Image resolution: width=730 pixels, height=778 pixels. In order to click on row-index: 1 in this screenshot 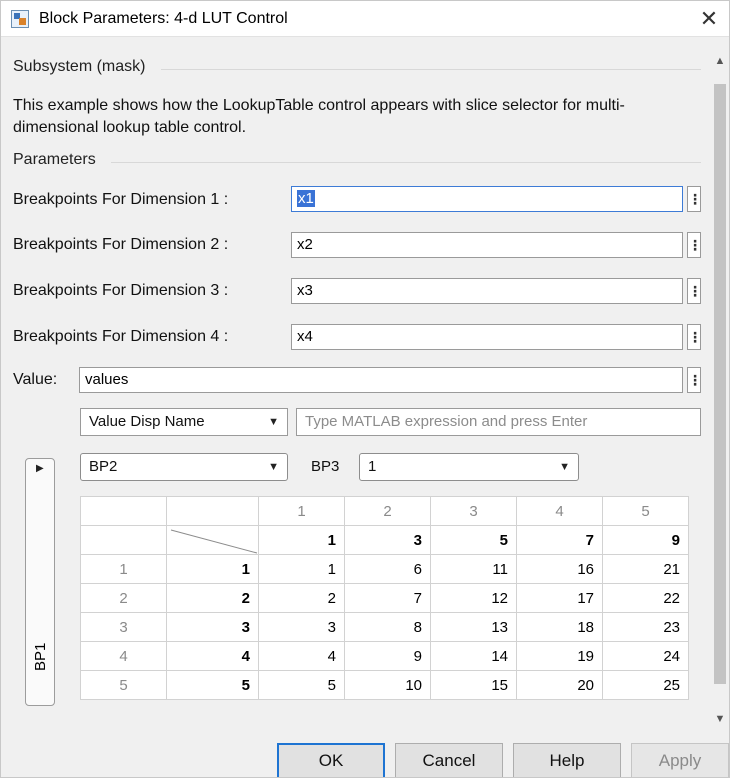, I will do `click(123, 569)`.